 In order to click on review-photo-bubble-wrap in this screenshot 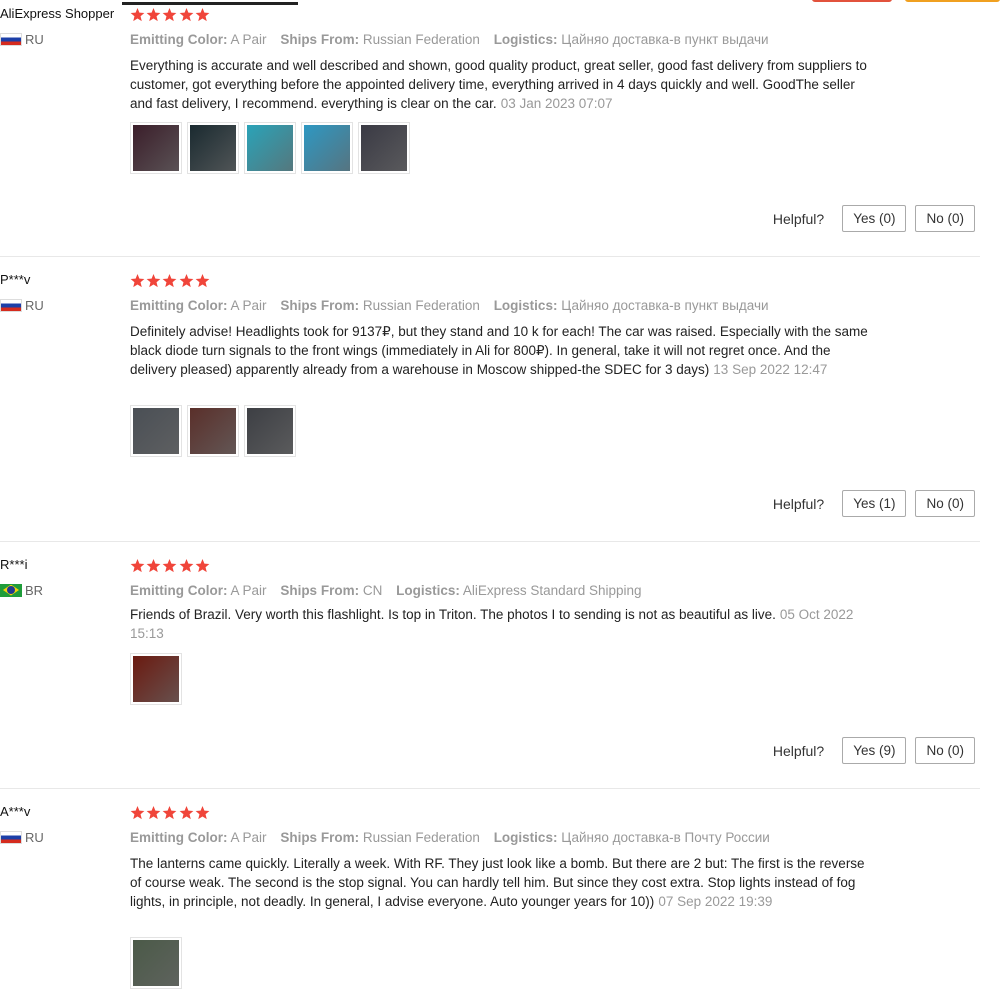, I will do `click(327, 148)`.